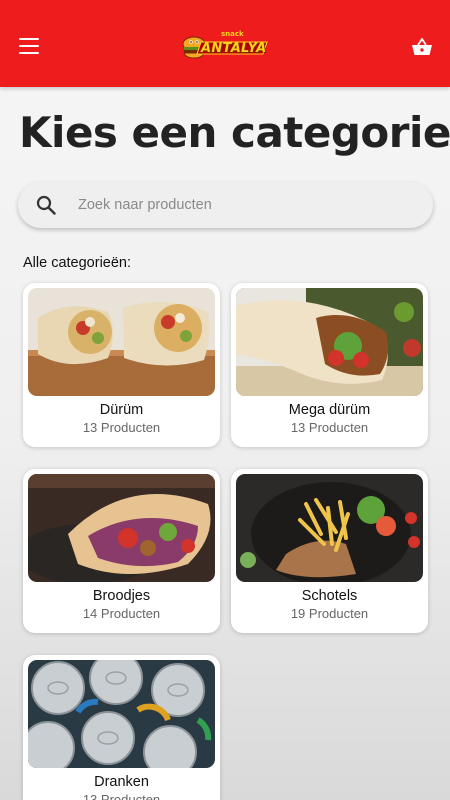 This screenshot has width=450, height=800. What do you see at coordinates (329, 596) in the screenshot?
I see `category-name: Schotels` at bounding box center [329, 596].